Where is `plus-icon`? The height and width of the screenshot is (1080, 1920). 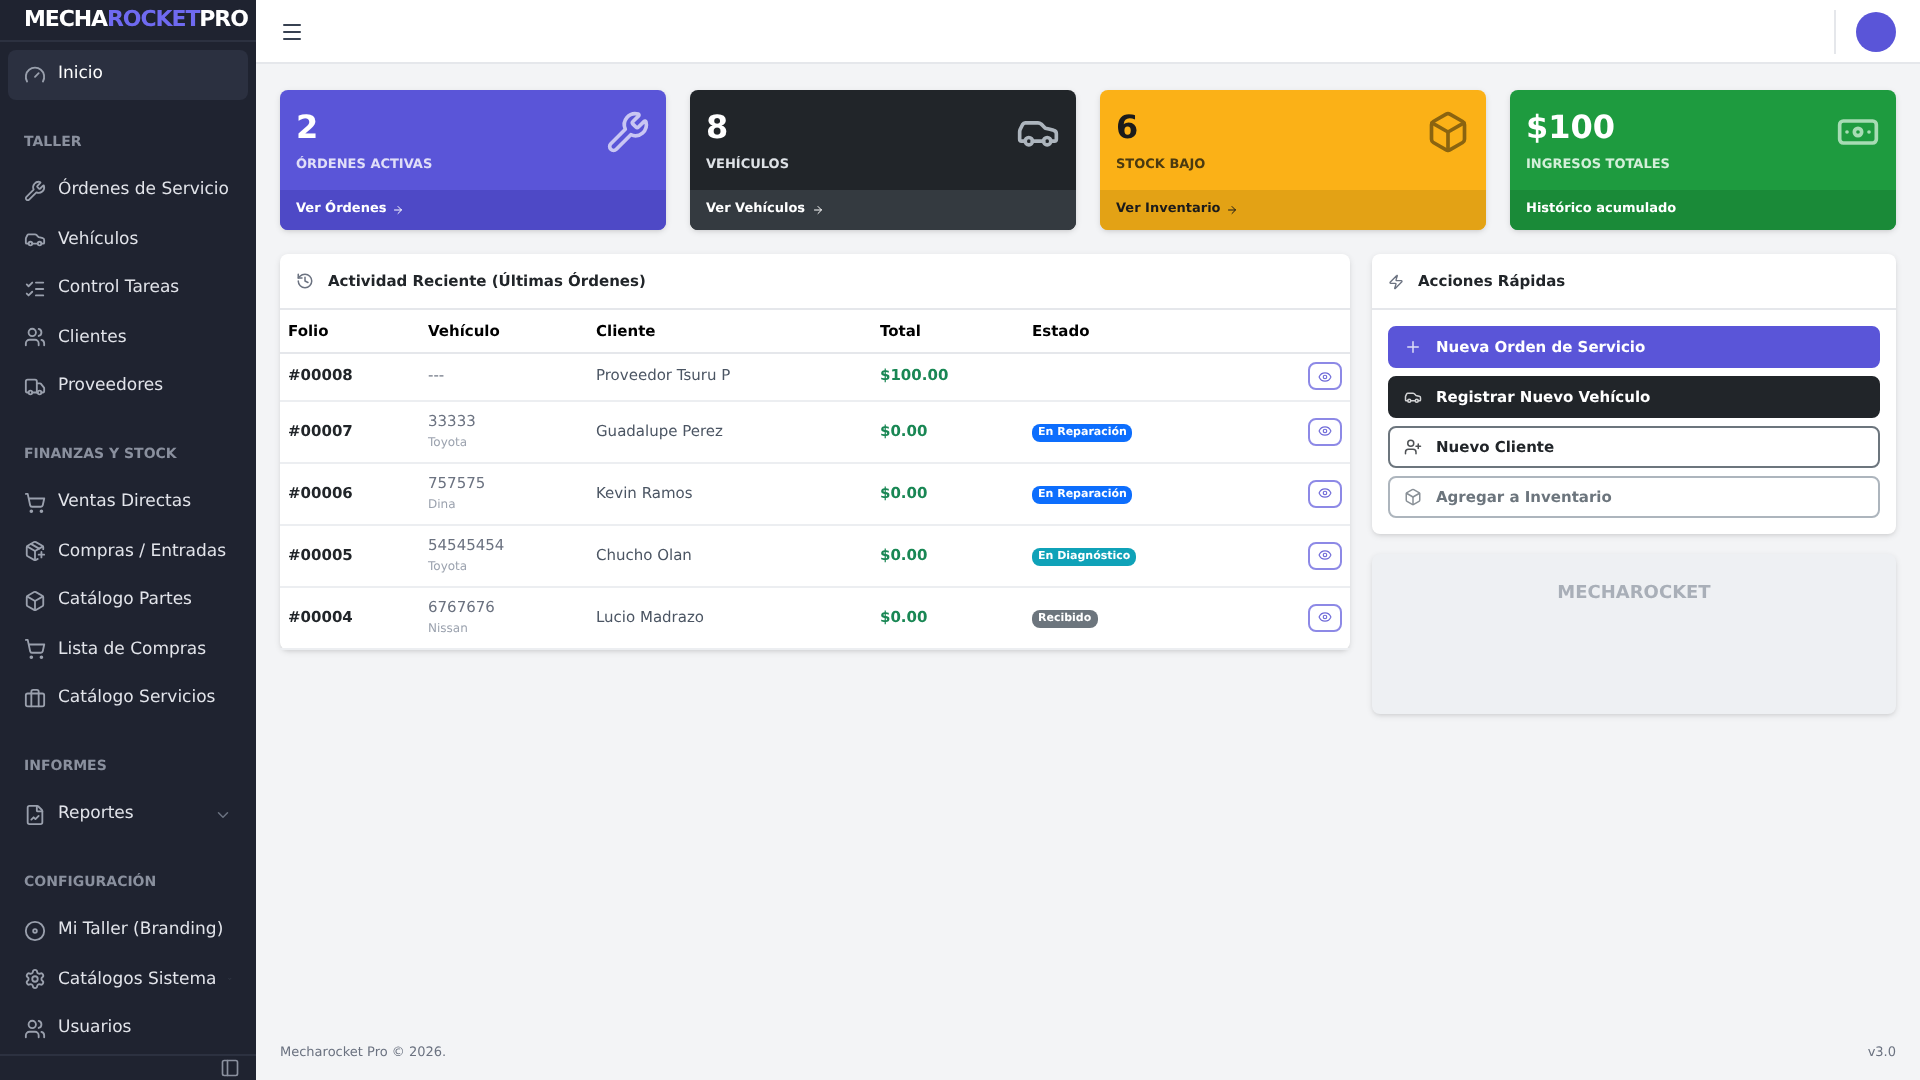
plus-icon is located at coordinates (1413, 347).